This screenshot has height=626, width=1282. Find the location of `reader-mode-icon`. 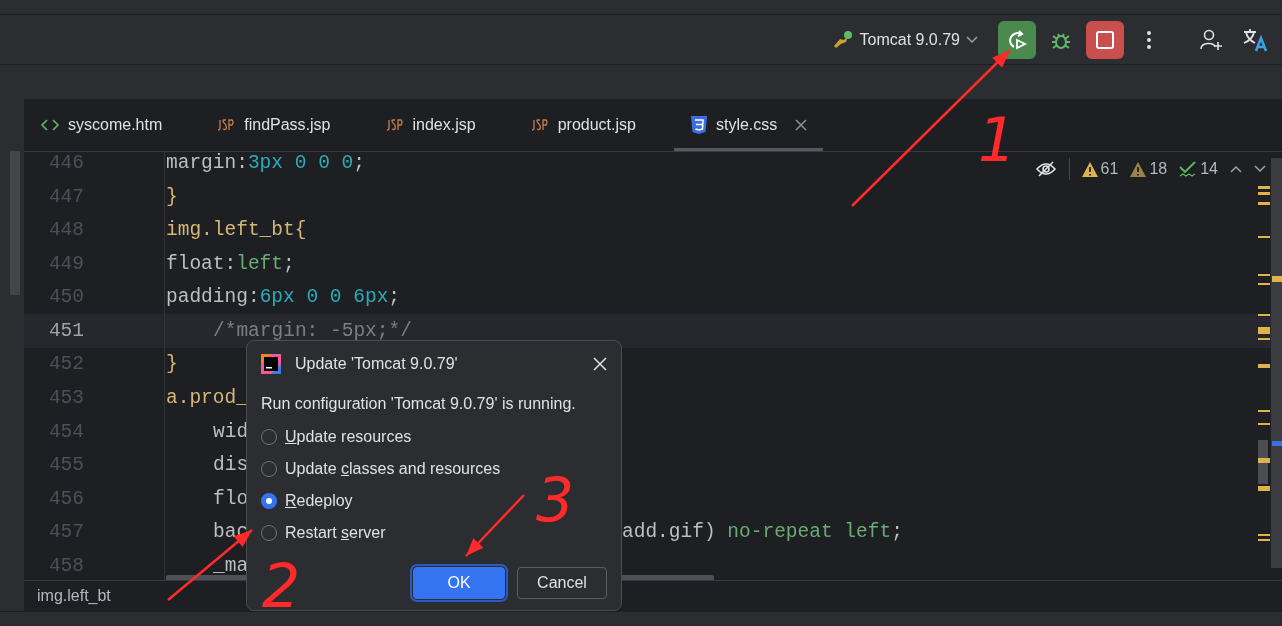

reader-mode-icon is located at coordinates (1045, 169).